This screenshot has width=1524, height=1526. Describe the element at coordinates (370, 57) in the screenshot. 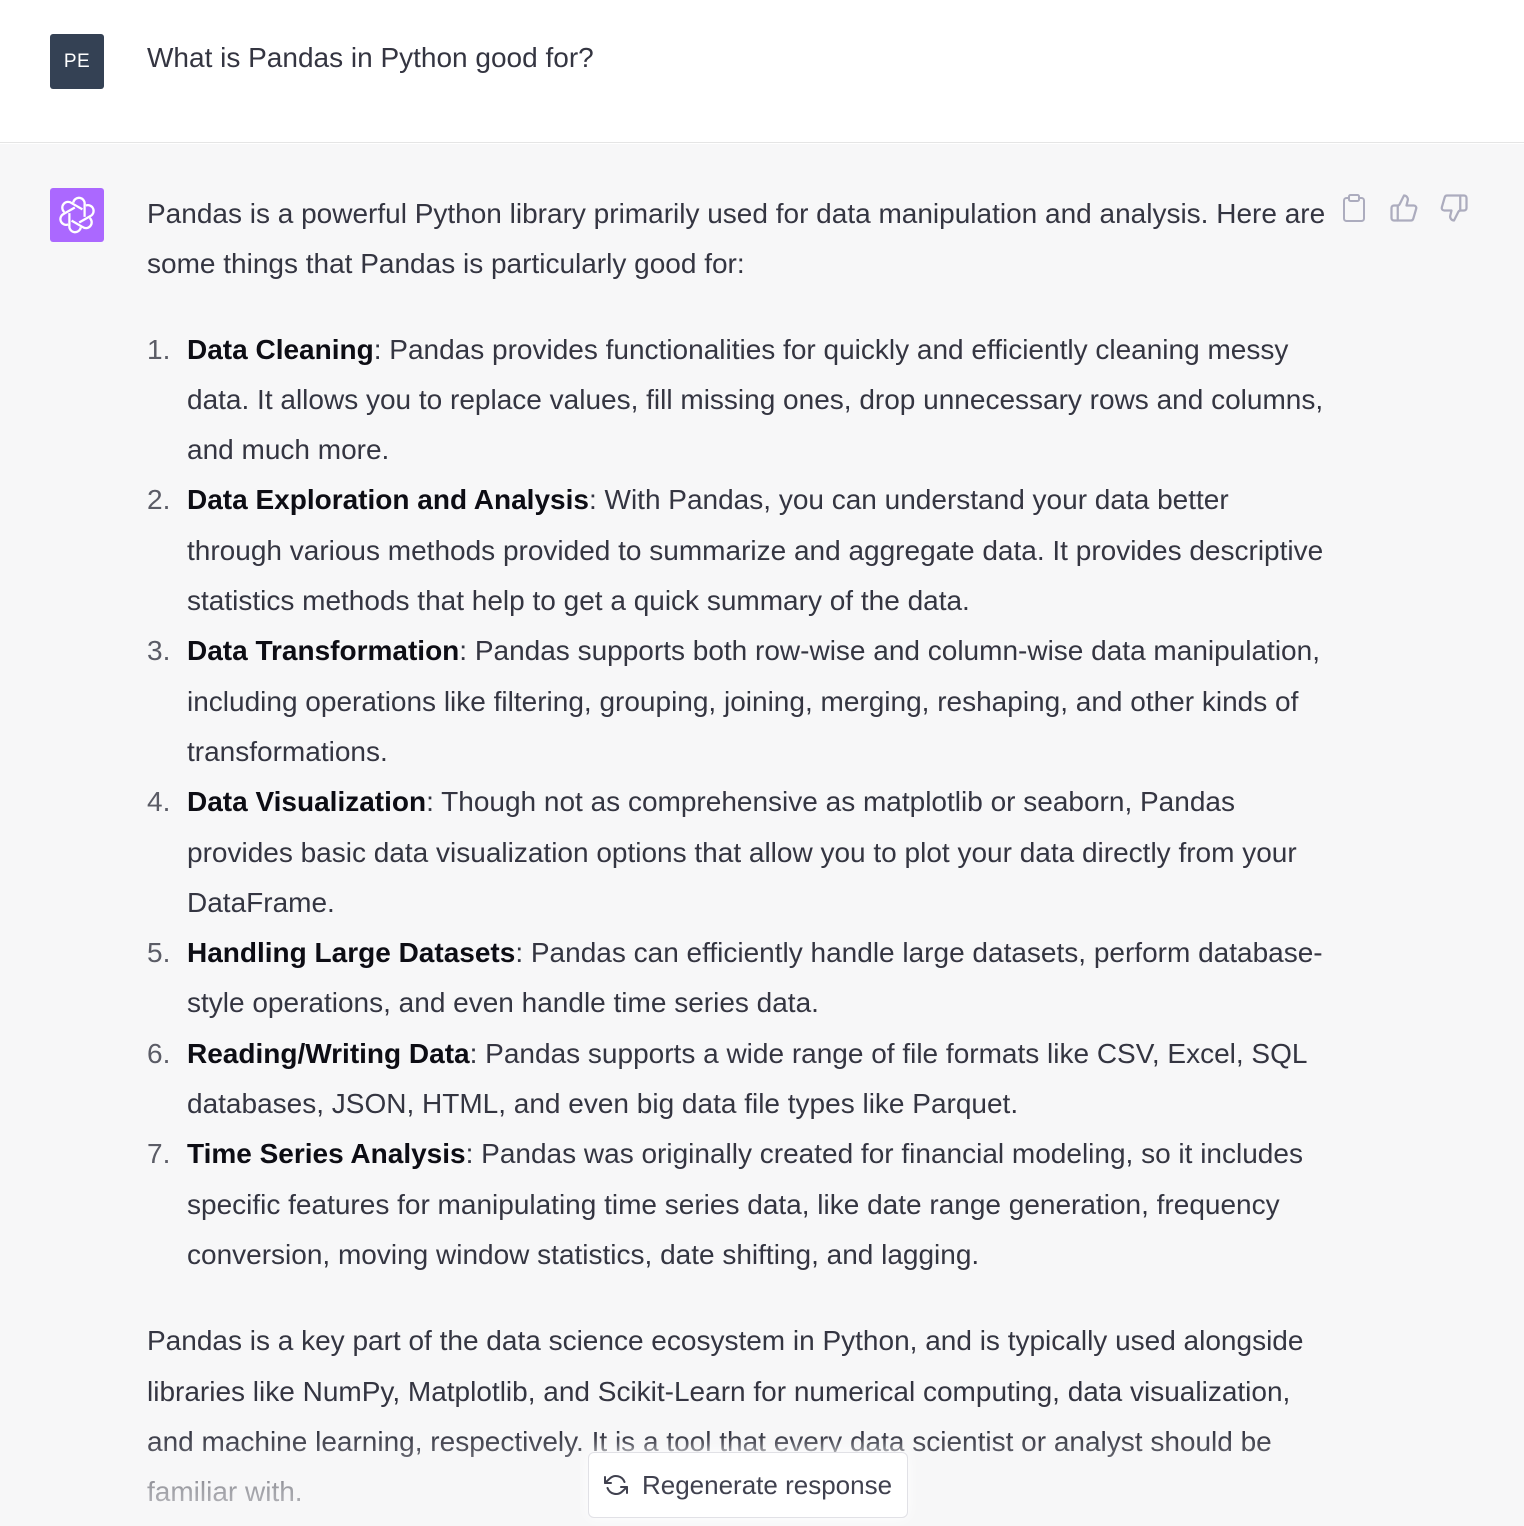

I see `user-message-text: What is Pandas in Python good for?` at that location.